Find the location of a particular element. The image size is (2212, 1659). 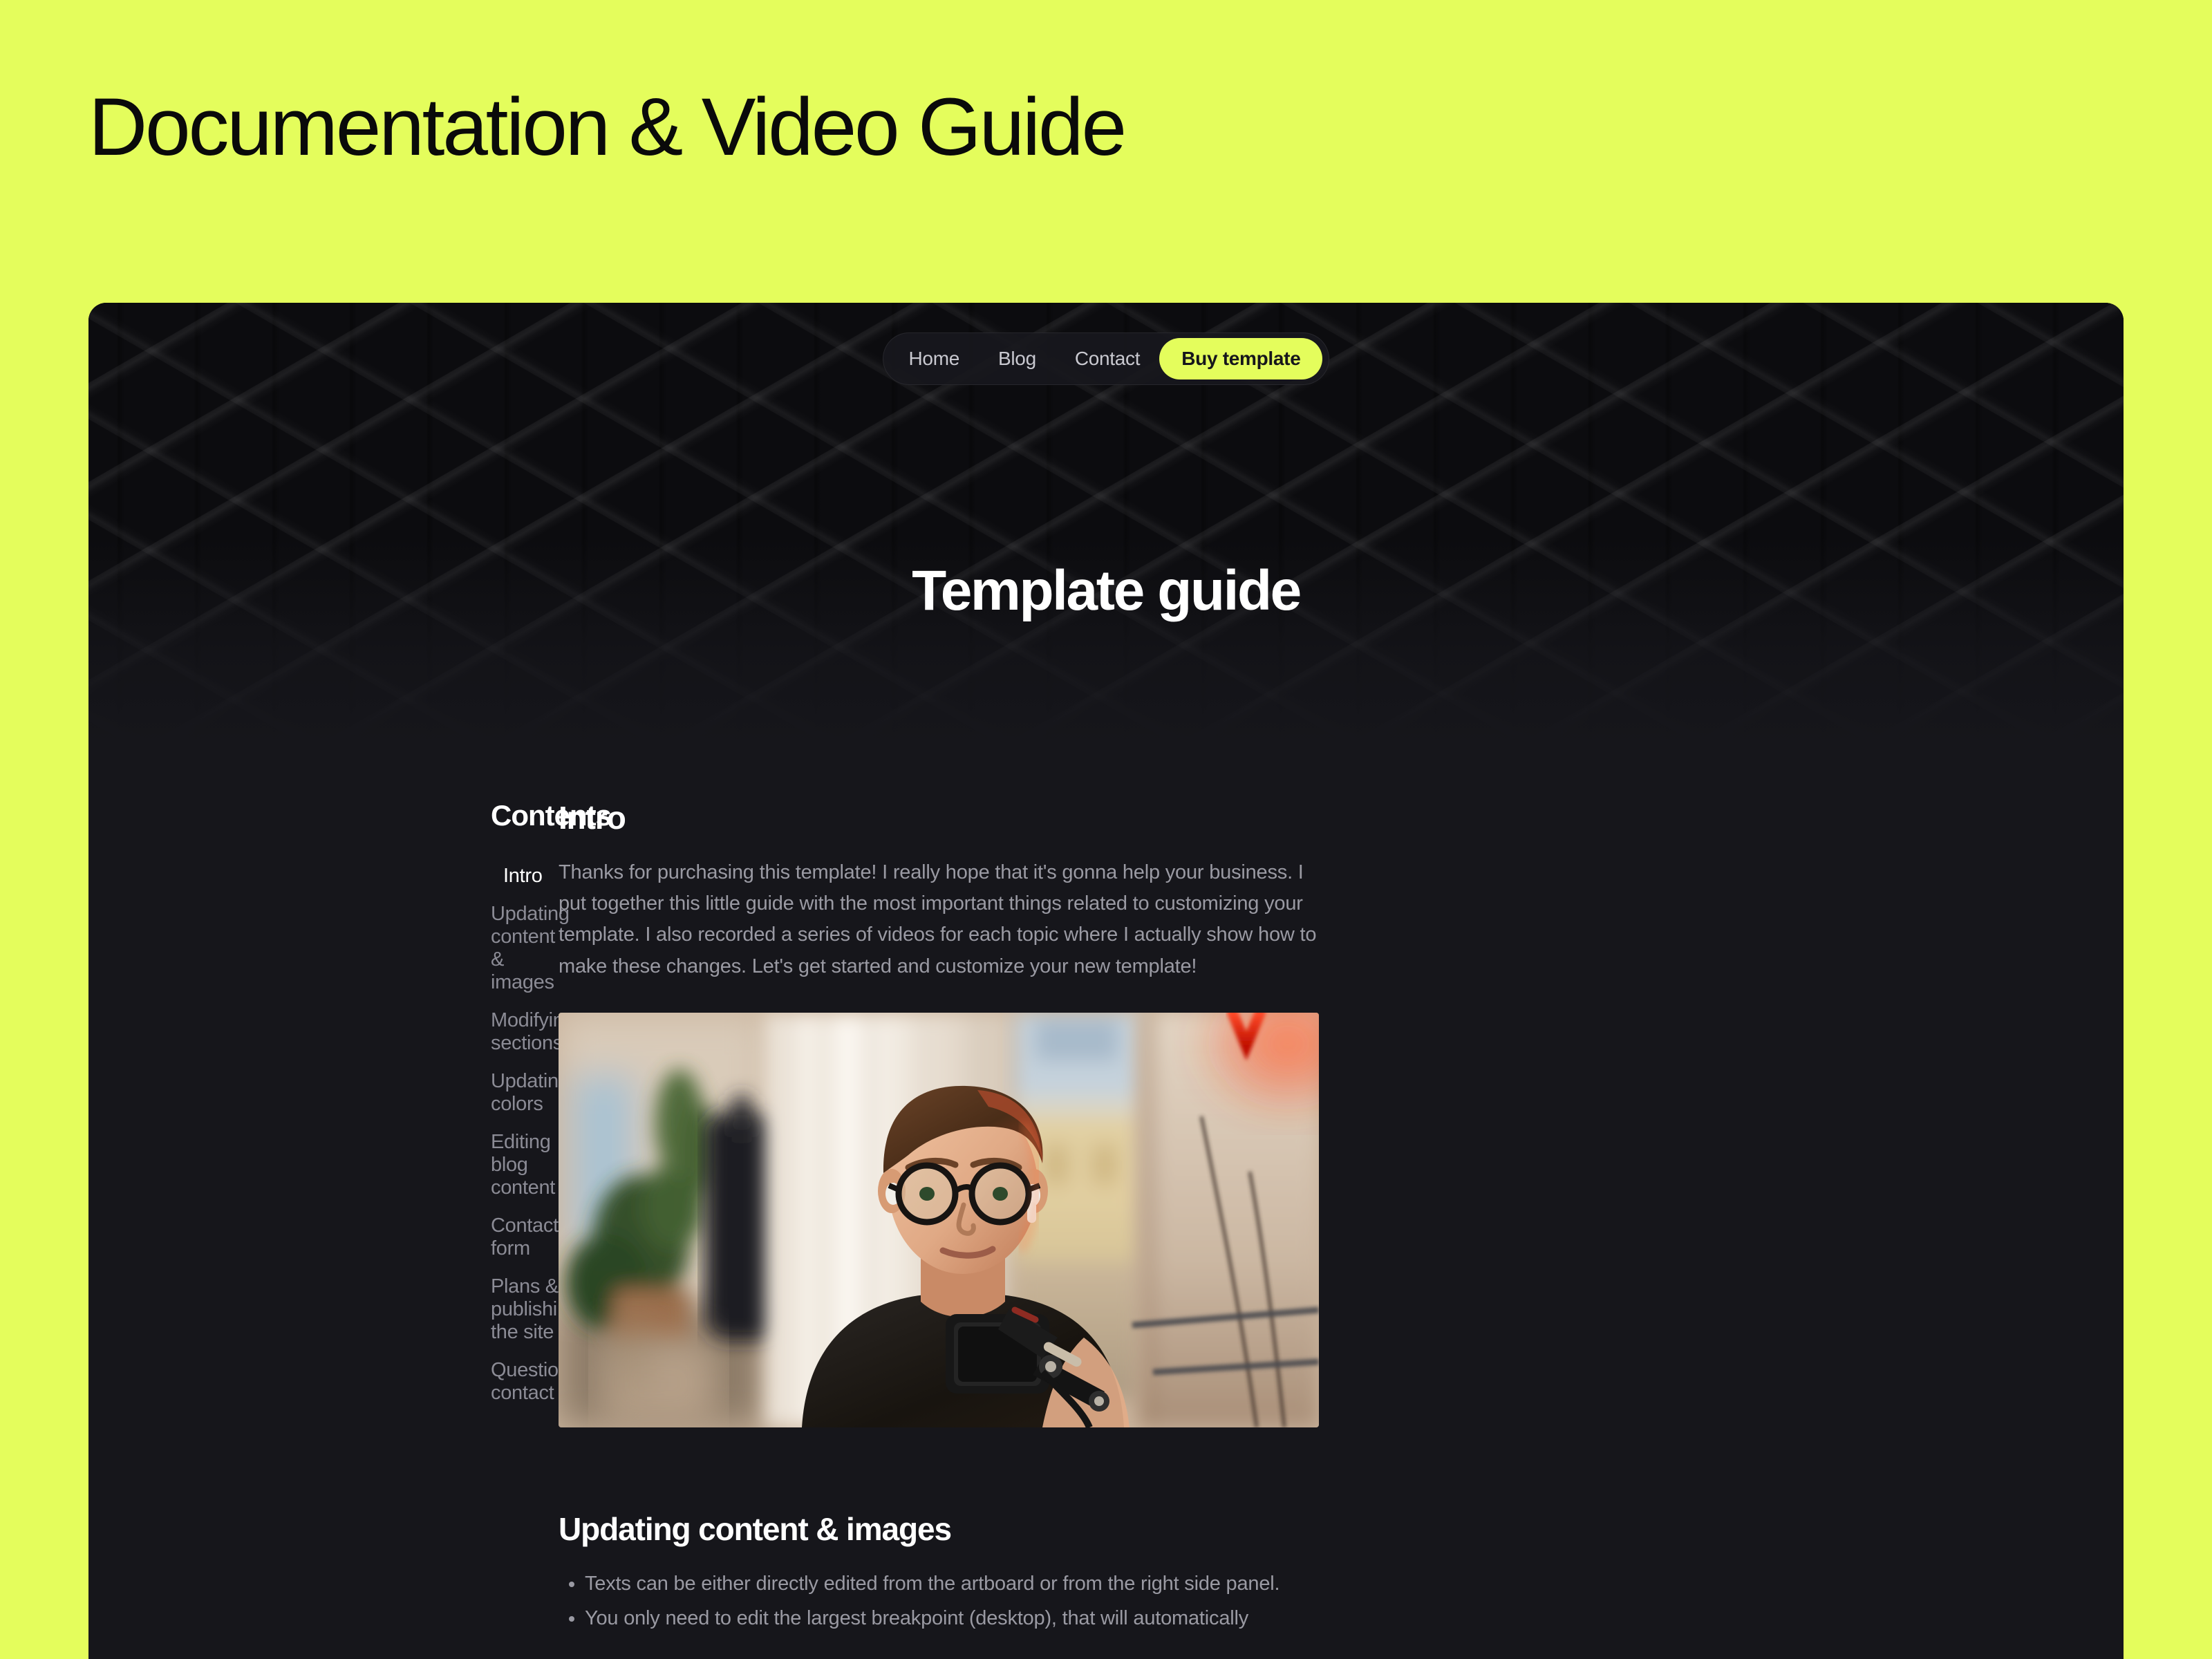

buy-template-button: Buy template is located at coordinates (1241, 358).